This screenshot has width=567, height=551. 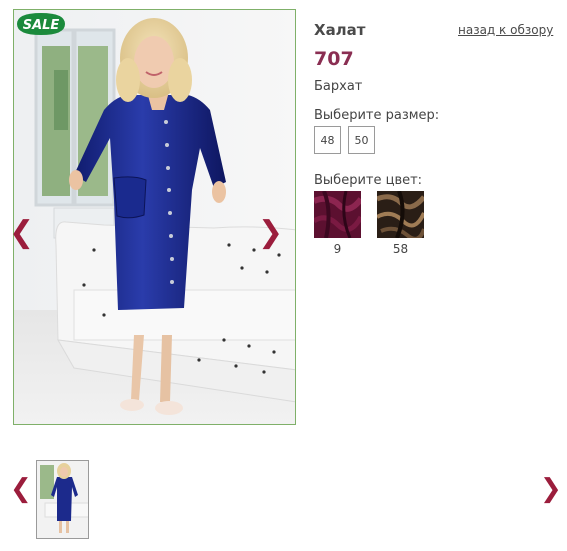 What do you see at coordinates (400, 249) in the screenshot?
I see `color-code-58: 58` at bounding box center [400, 249].